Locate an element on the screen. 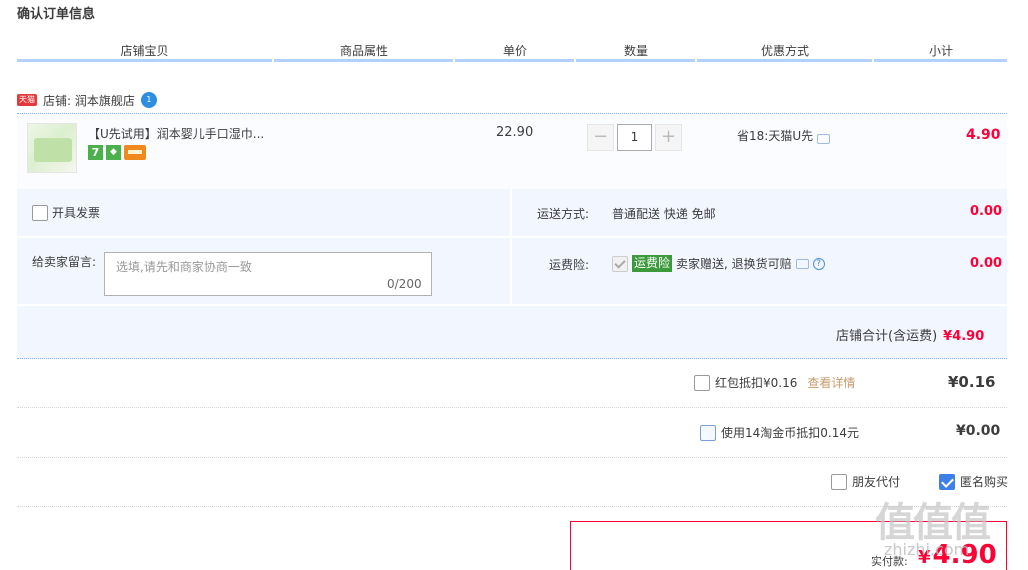 The width and height of the screenshot is (1028, 570). col-header-attrs: 商品属性 is located at coordinates (363, 51).